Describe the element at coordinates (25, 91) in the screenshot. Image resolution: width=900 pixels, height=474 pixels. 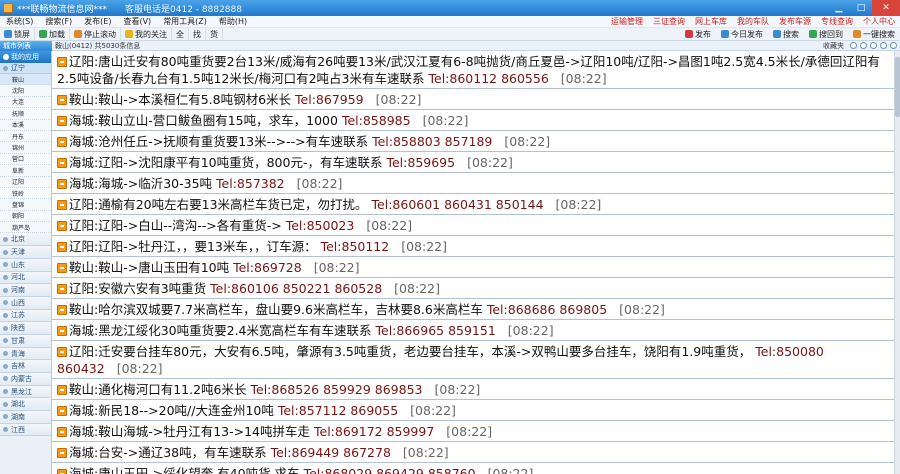
I see `city-item: 沈阳` at that location.